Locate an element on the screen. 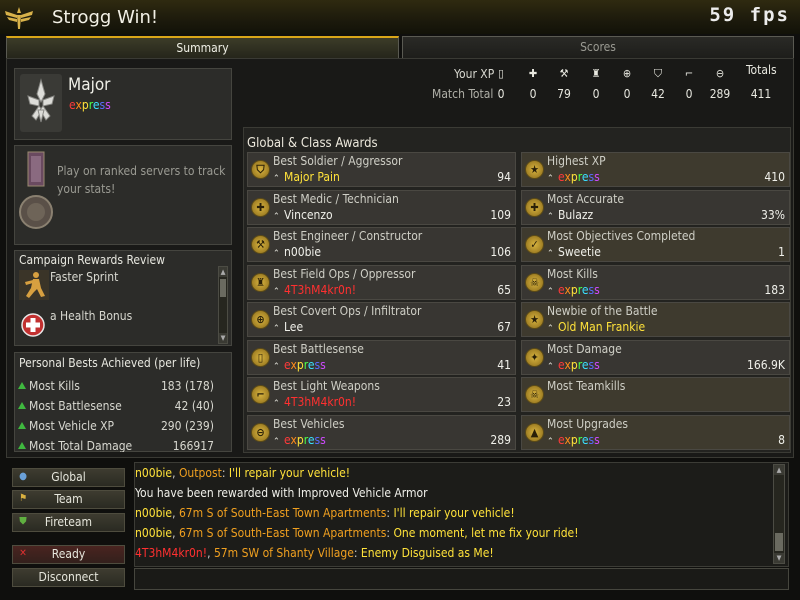 Image resolution: width=800 pixels, height=600 pixels. xp-value: 42 is located at coordinates (658, 94).